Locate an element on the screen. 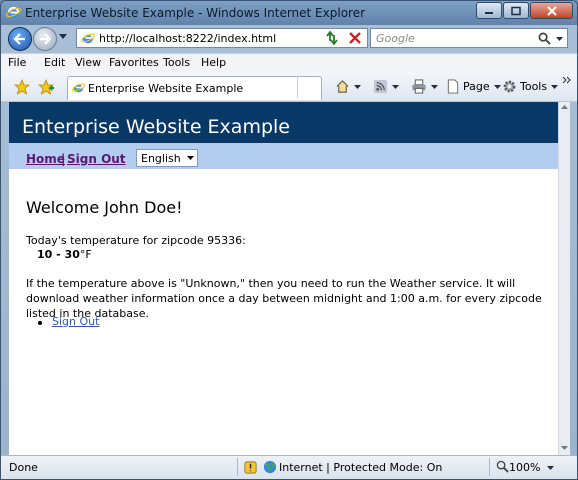 The height and width of the screenshot is (480, 578). protected-mode-shield-icon is located at coordinates (250, 467).